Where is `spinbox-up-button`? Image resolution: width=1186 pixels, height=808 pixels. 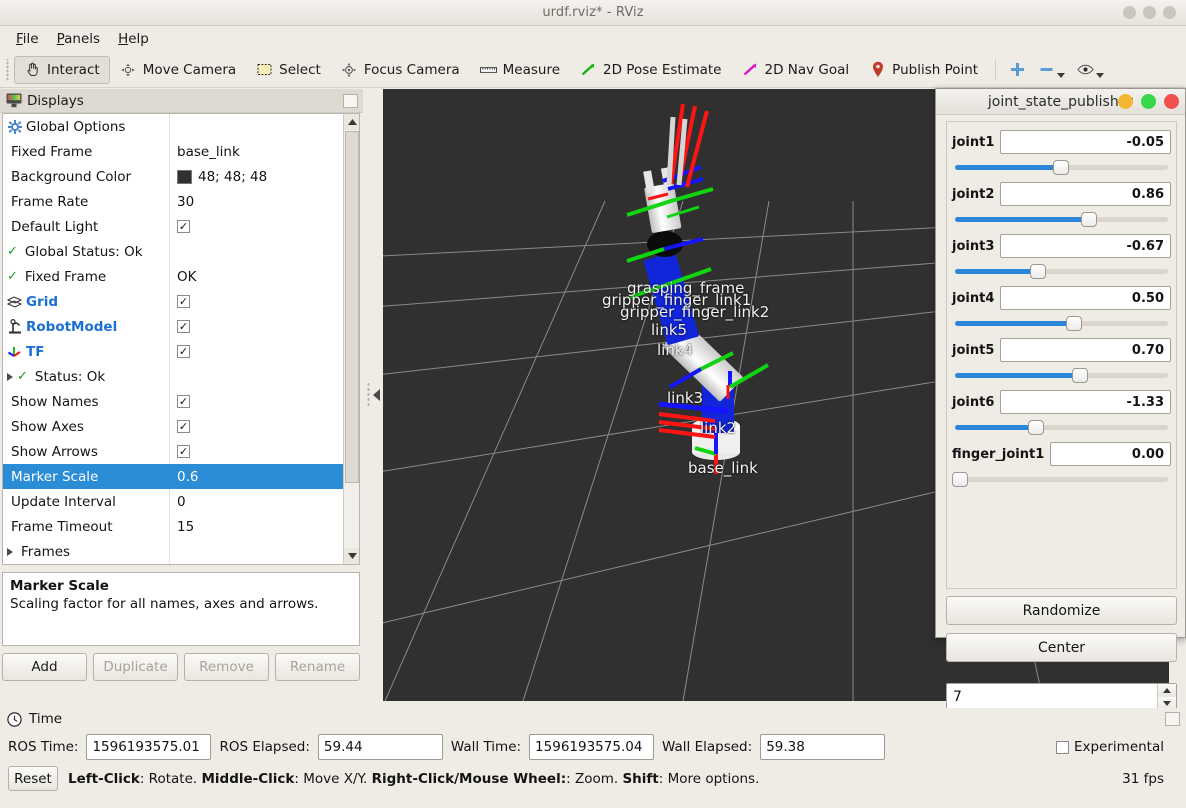
spinbox-up-button is located at coordinates (1167, 690).